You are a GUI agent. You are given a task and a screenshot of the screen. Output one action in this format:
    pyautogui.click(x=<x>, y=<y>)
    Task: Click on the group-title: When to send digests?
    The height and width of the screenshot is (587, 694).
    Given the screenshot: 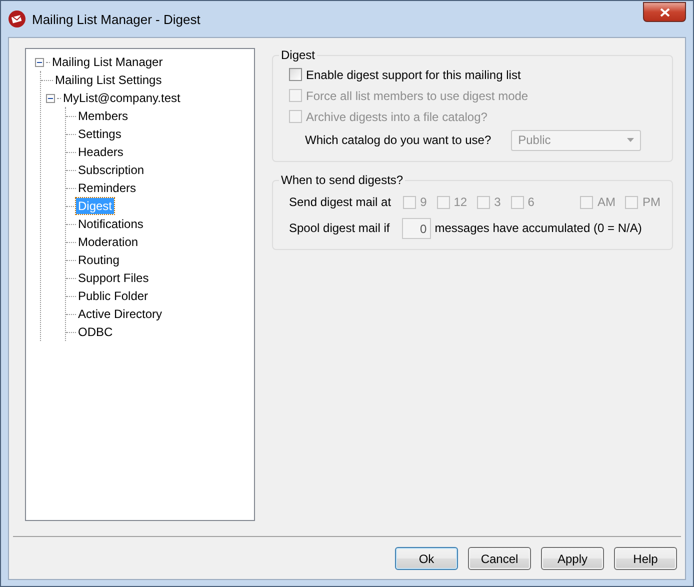 What is the action you would take?
    pyautogui.click(x=342, y=180)
    